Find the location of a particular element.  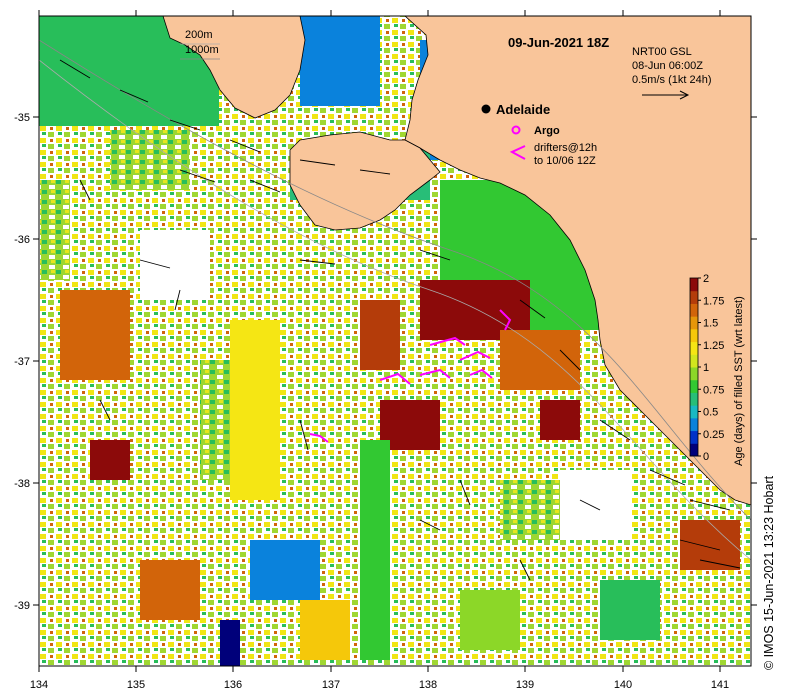

isobath-label-1000m: 1000m is located at coordinates (202, 50).